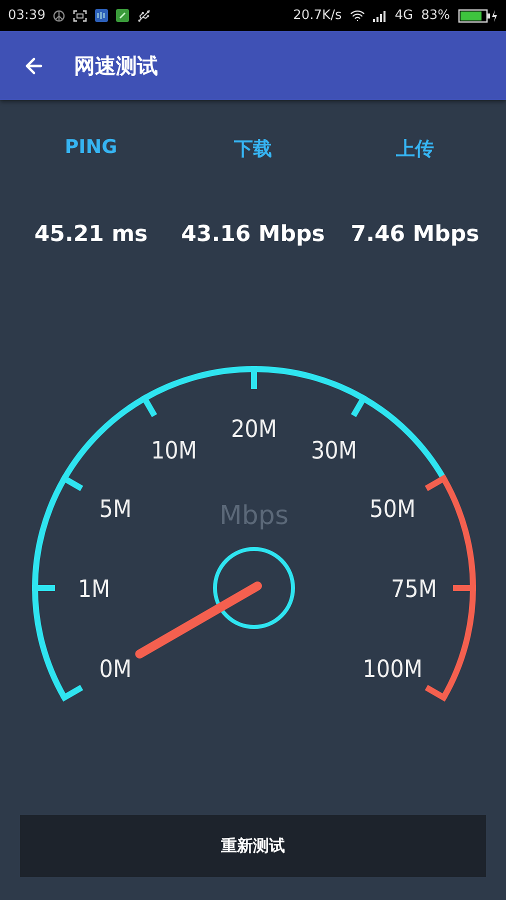  Describe the element at coordinates (317, 15) in the screenshot. I see `network-speed: 20.7K/s` at that location.